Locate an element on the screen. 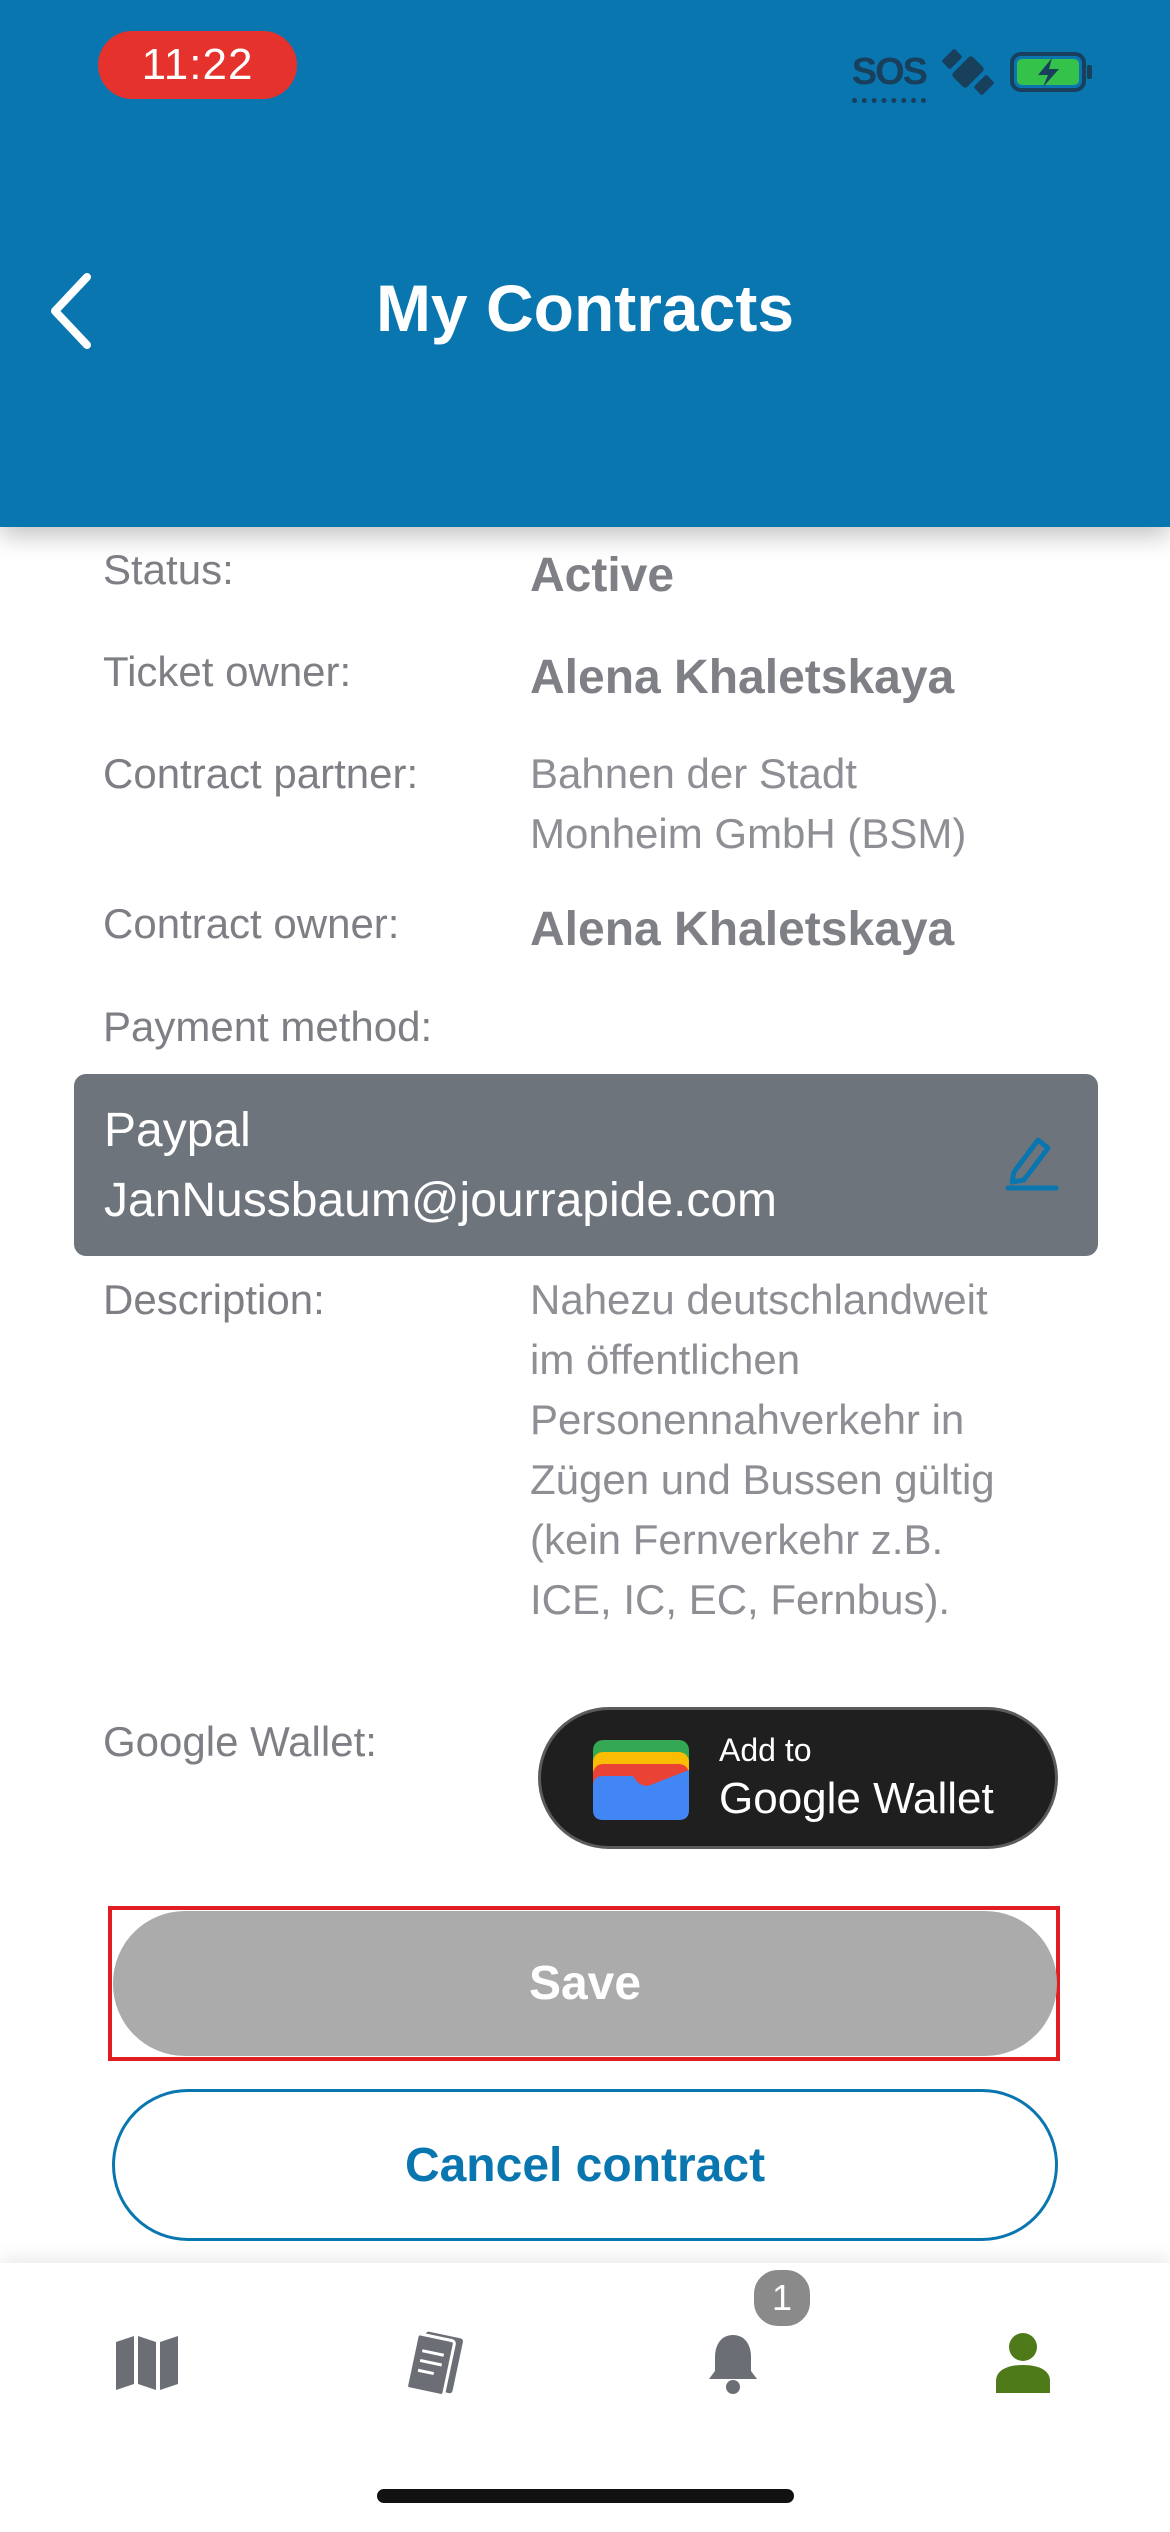 The image size is (1170, 2532). payment-method-card: Paypal JanNussbaum@jourrapide.com is located at coordinates (586, 1165).